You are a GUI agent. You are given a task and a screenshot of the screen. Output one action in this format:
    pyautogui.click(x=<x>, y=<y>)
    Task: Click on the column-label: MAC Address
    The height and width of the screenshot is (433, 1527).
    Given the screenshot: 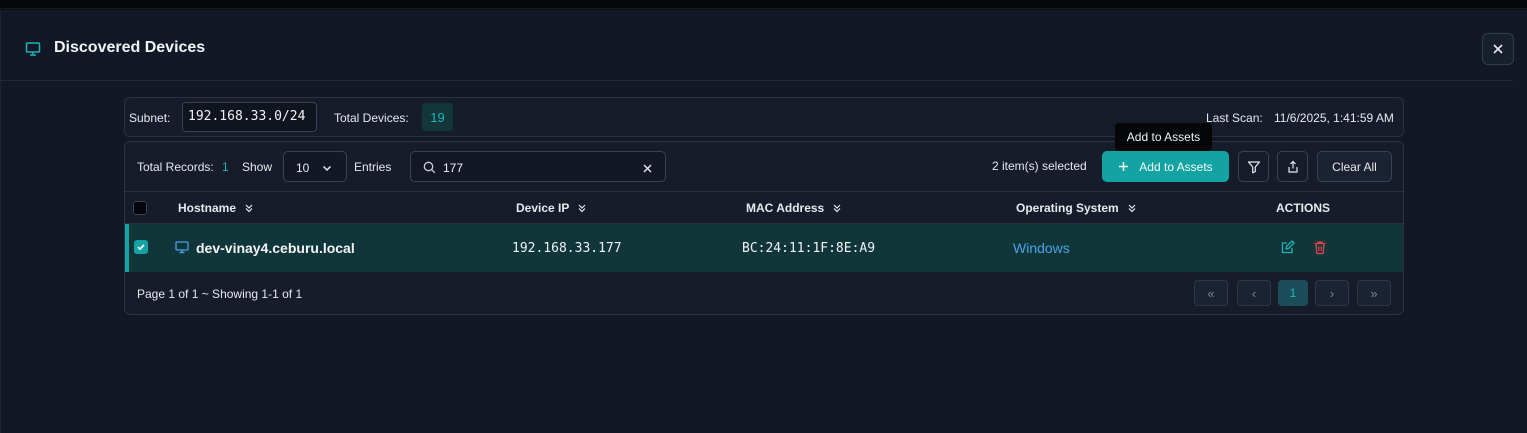 What is the action you would take?
    pyautogui.click(x=785, y=208)
    